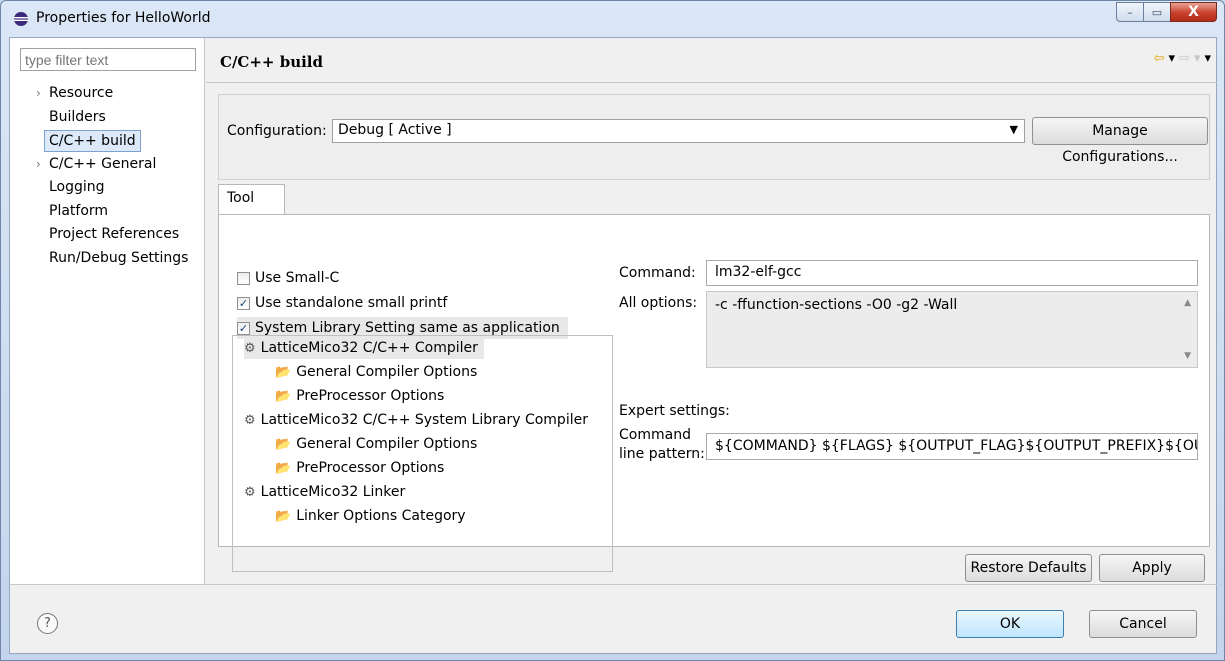  I want to click on sidebar-item-builders: Builders, so click(107, 118).